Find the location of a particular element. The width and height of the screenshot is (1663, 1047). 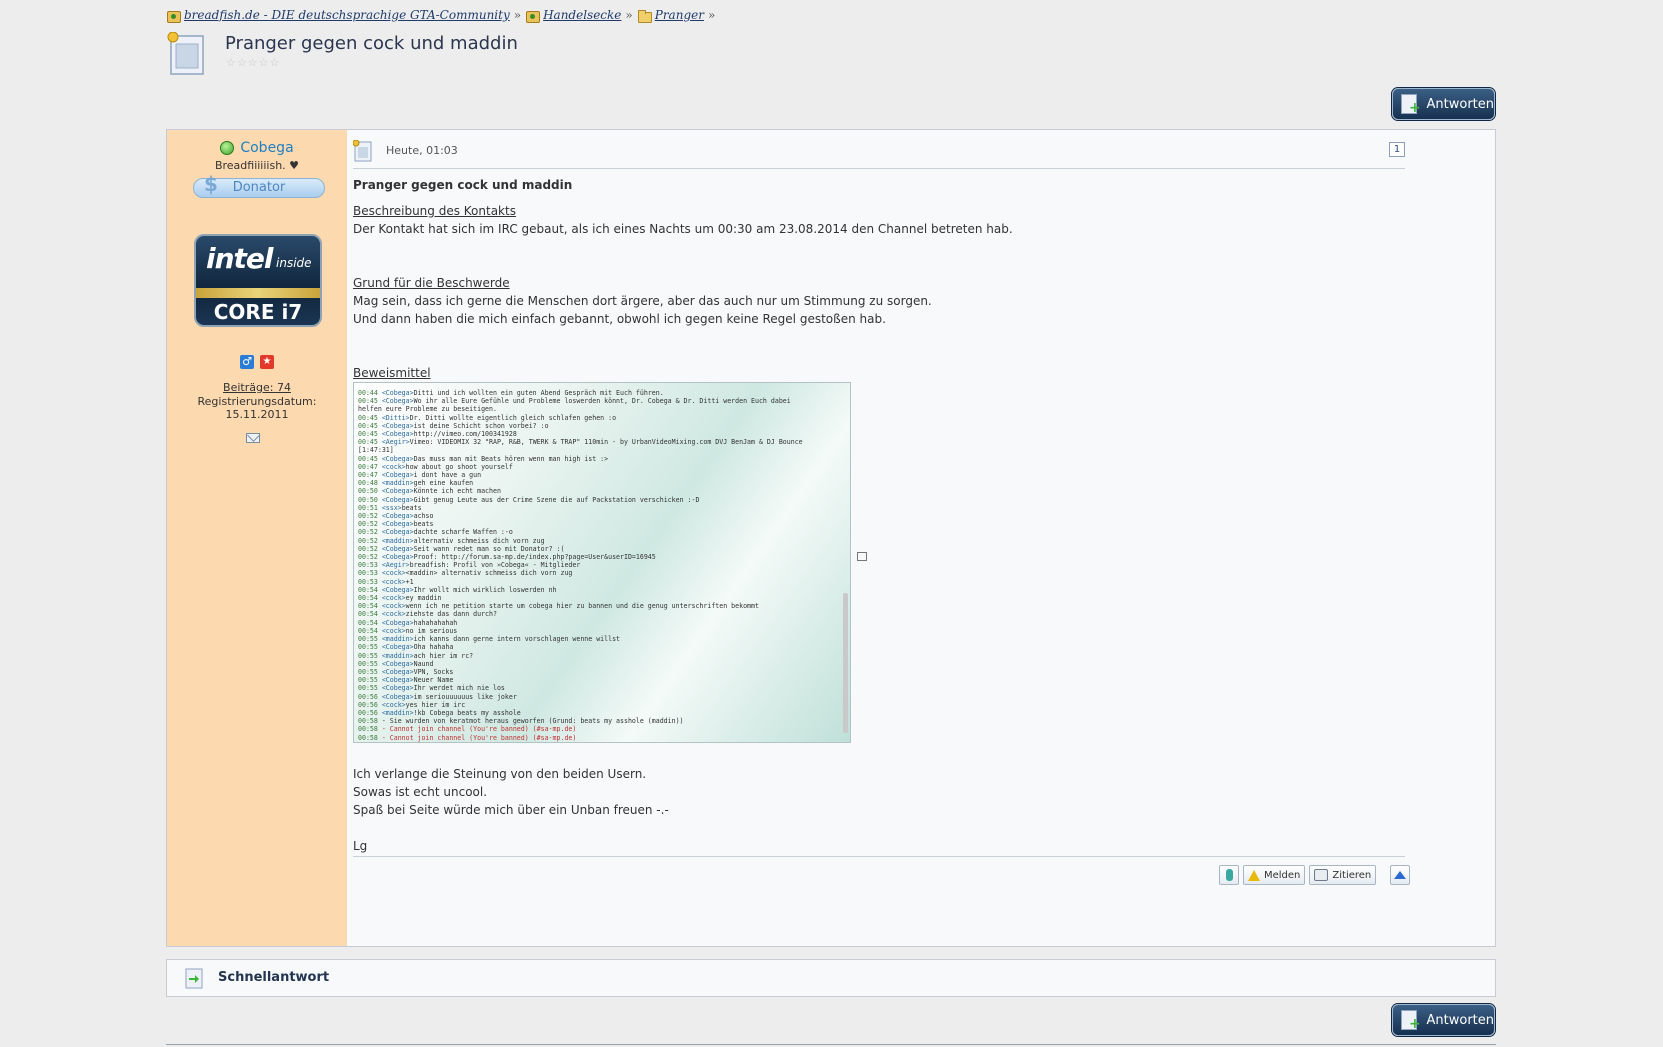

irc-log-line: 00:54 <cock>no im serious is located at coordinates (580, 631).